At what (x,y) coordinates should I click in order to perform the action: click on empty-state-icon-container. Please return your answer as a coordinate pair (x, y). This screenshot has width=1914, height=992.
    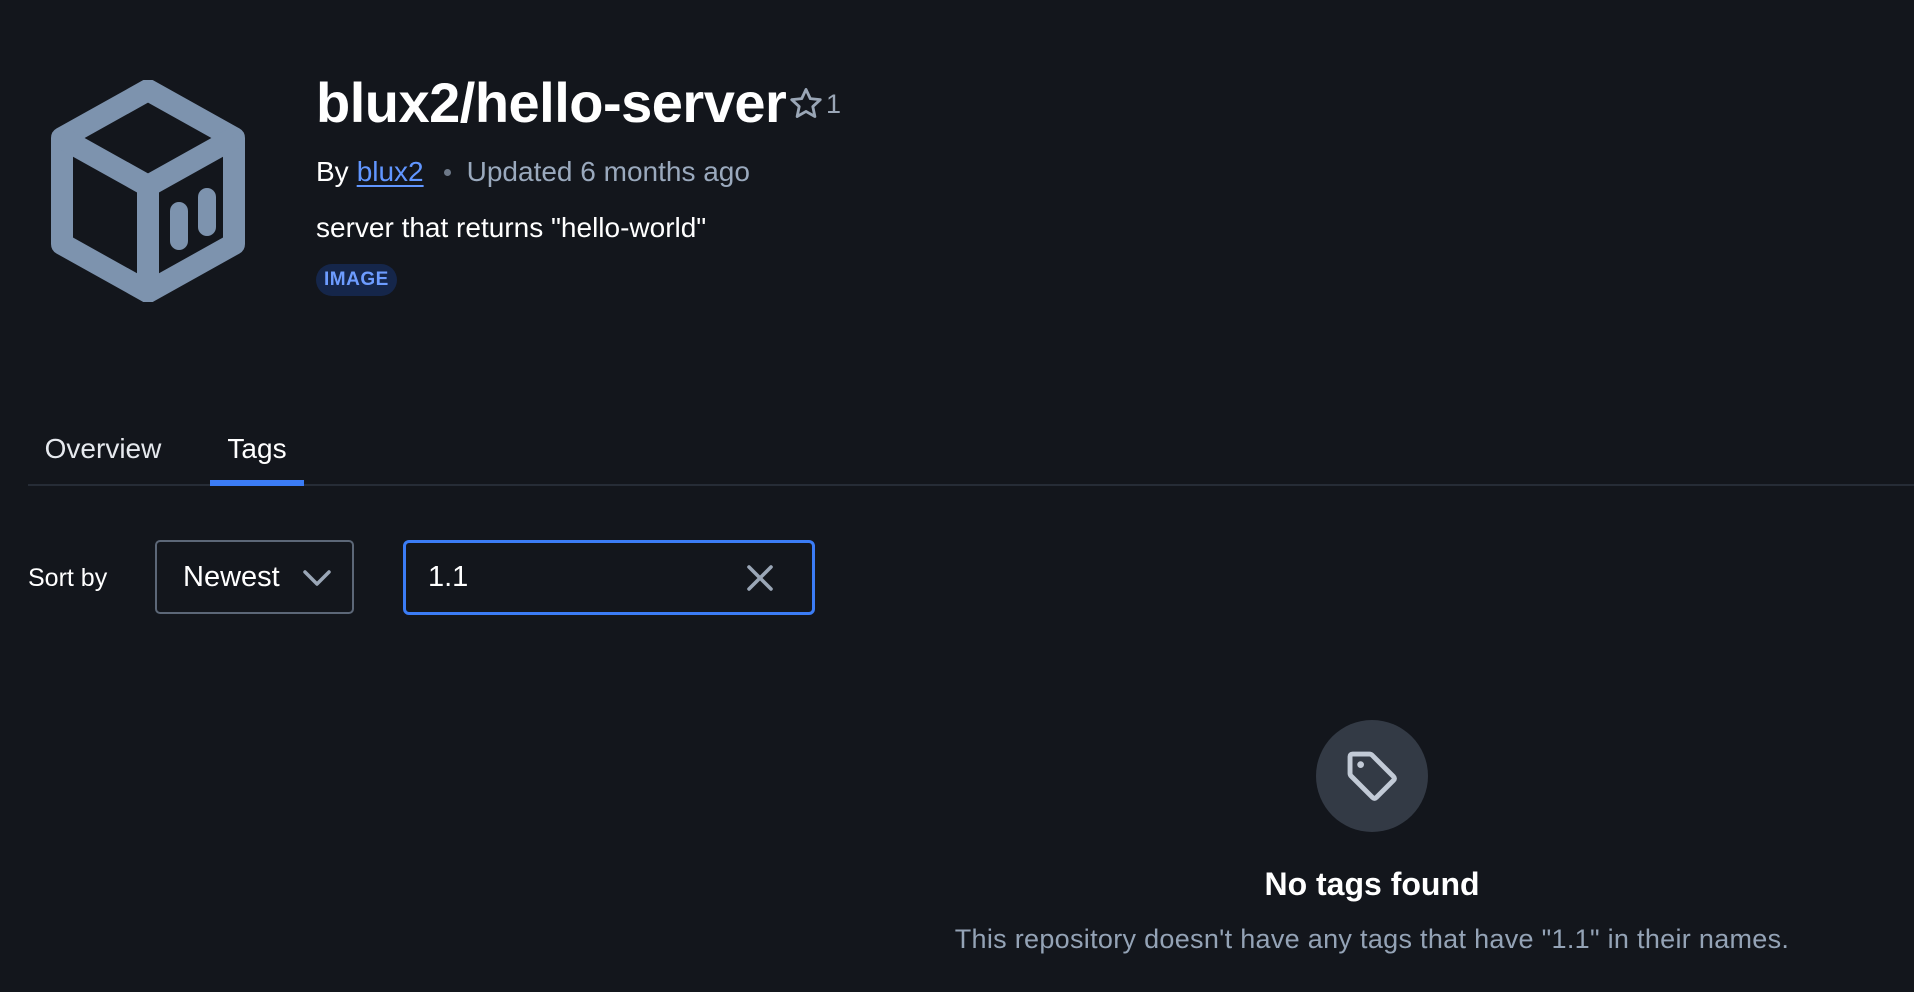
    Looking at the image, I should click on (1372, 776).